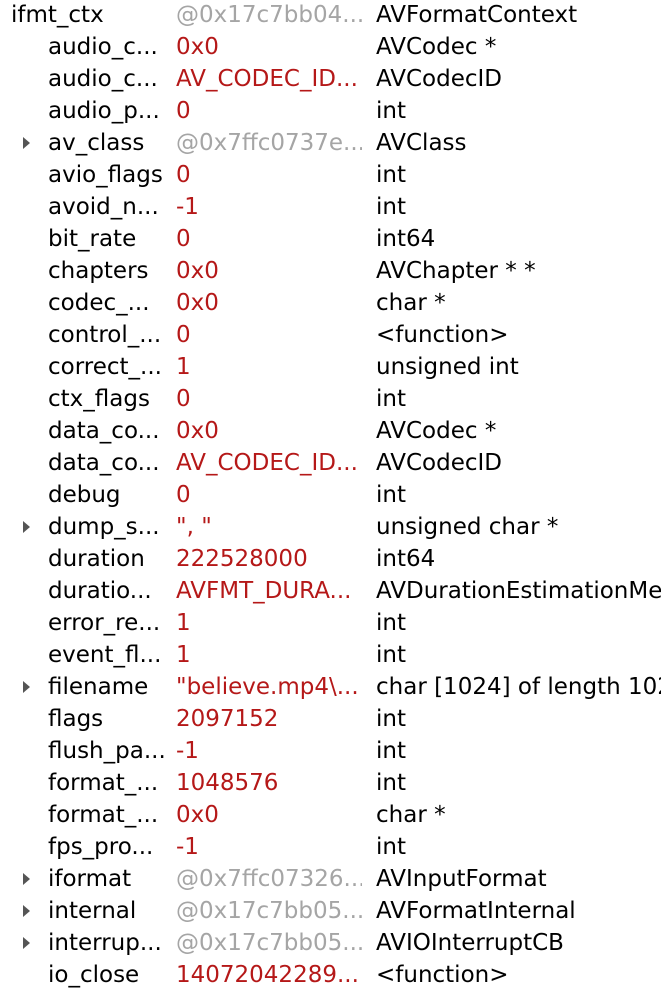  What do you see at coordinates (330, 48) in the screenshot?
I see `tree-row: audio_c... 0x0 AVCodec *` at bounding box center [330, 48].